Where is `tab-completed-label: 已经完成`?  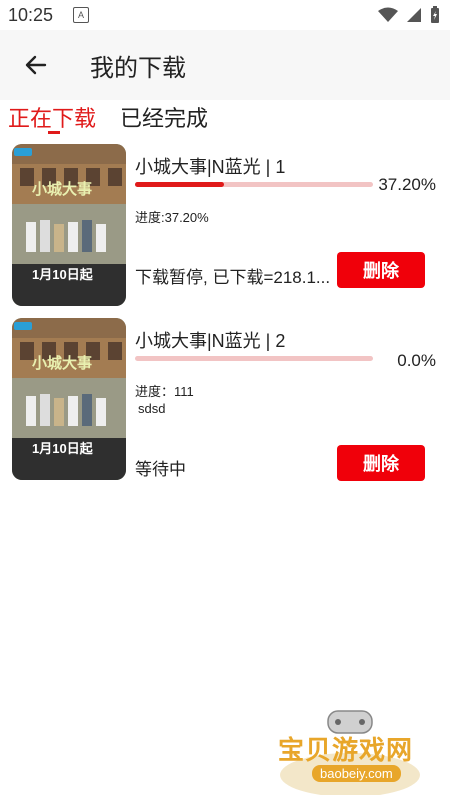
tab-completed-label: 已经完成 is located at coordinates (164, 118).